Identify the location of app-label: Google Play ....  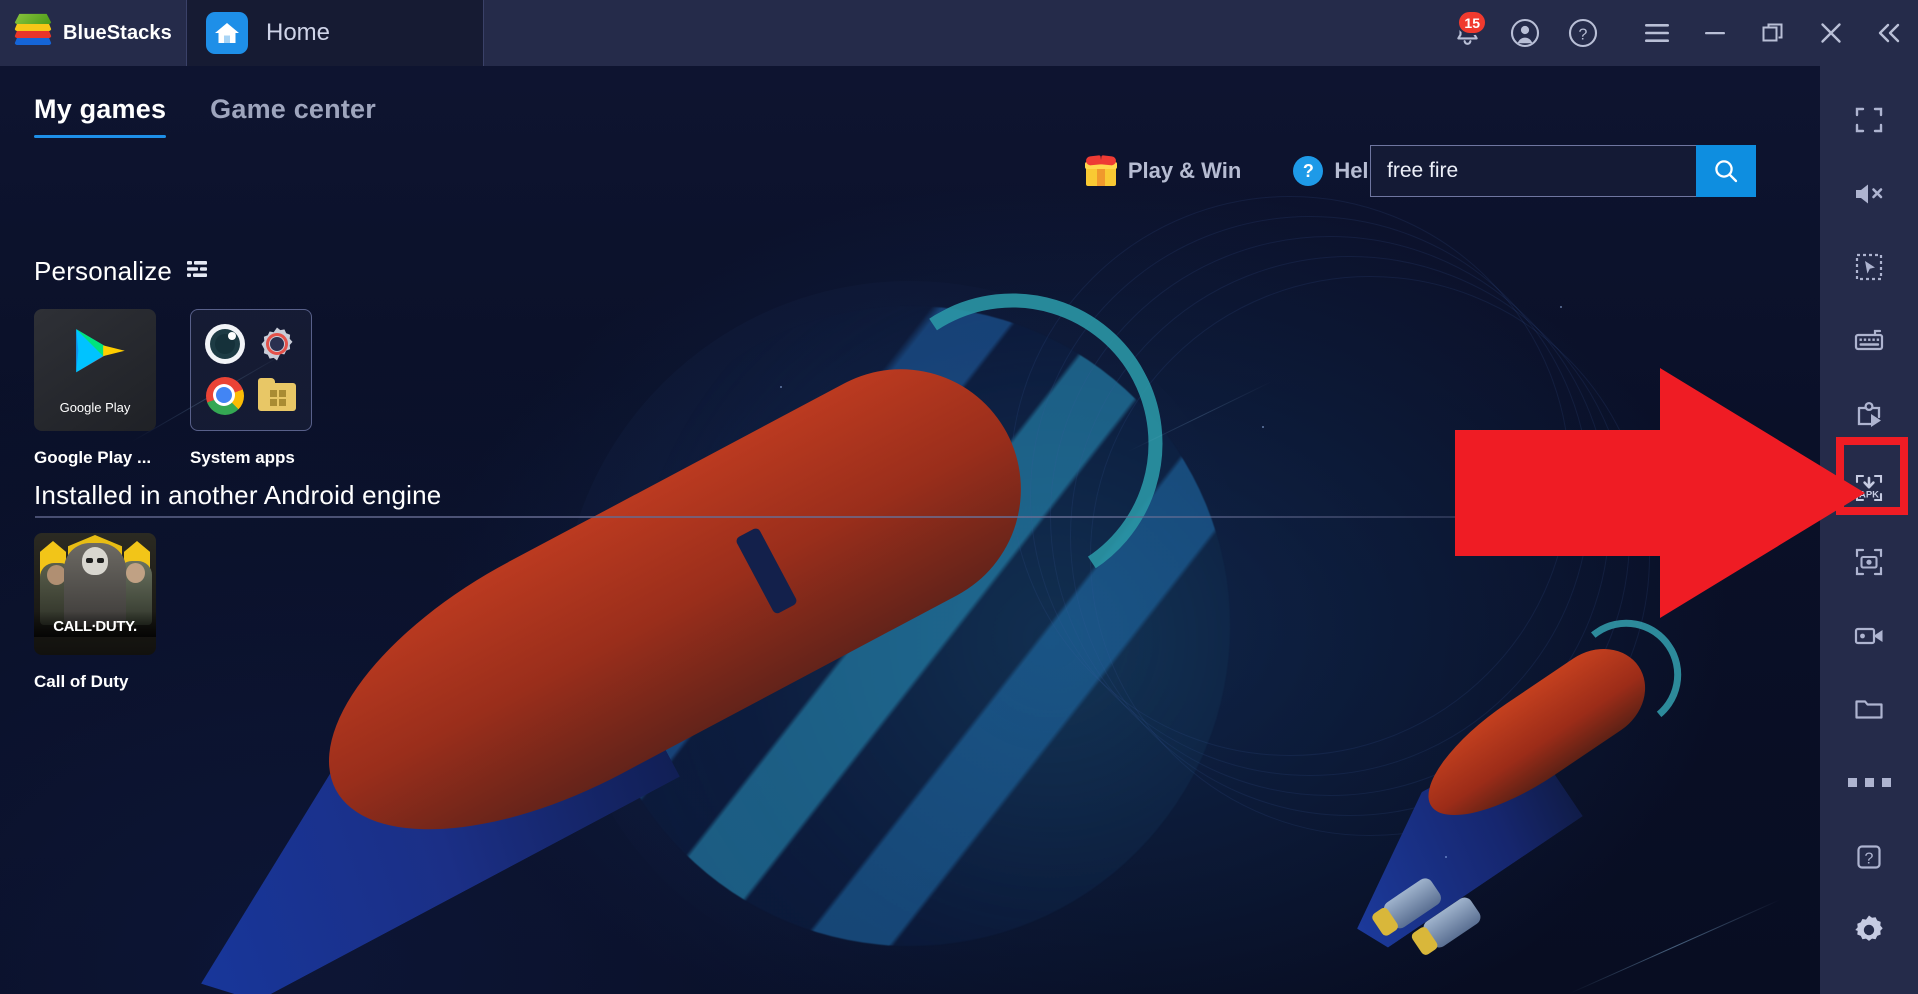
(93, 457).